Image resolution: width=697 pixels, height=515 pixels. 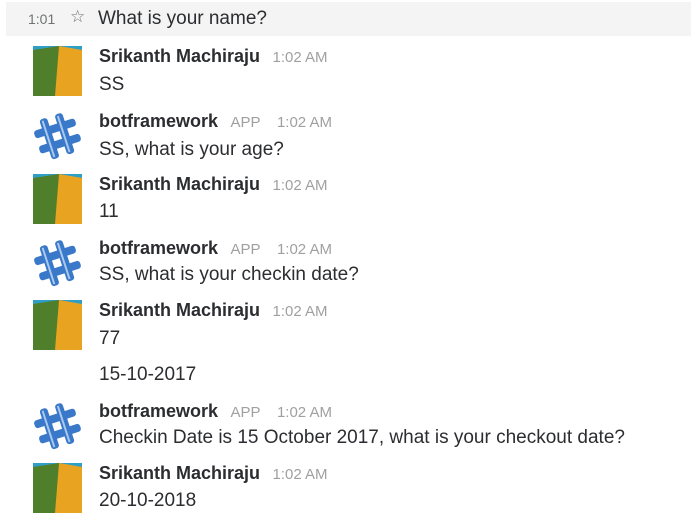 What do you see at coordinates (348, 19) in the screenshot?
I see `hovered-message-row: 1:01 ☆ What is your name?` at bounding box center [348, 19].